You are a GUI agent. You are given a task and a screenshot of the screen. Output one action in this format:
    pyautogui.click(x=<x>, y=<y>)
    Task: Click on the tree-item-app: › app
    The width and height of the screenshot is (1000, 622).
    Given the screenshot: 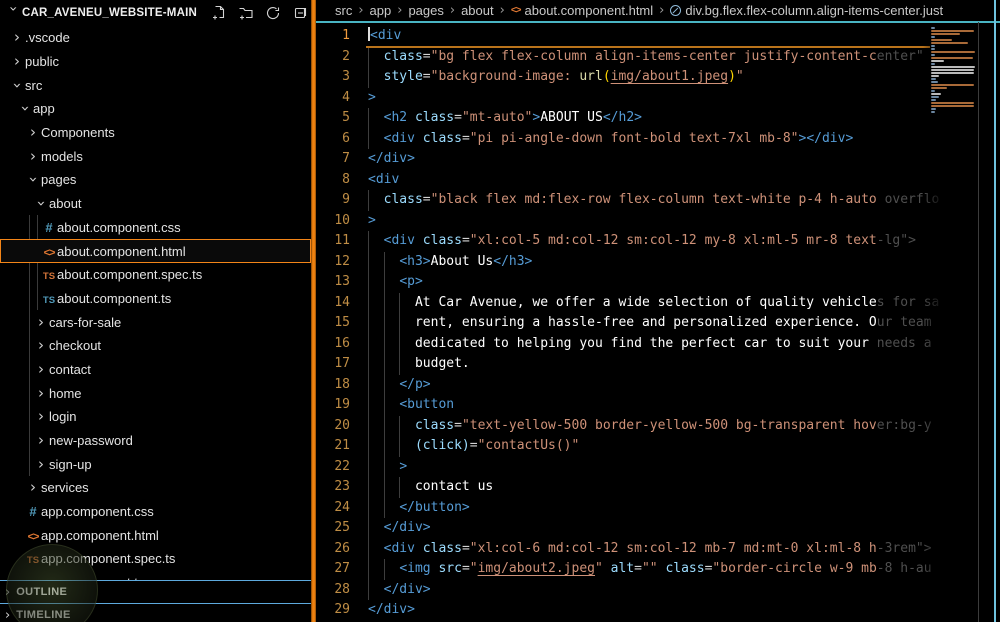 What is the action you would take?
    pyautogui.click(x=155, y=109)
    